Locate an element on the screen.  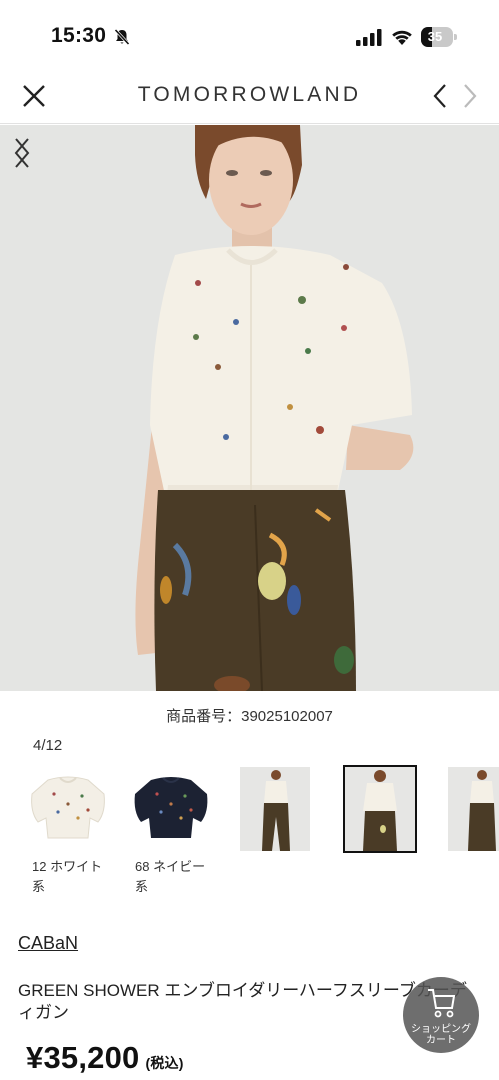
color-label-white: 12 ホワイト 系 is located at coordinates (72, 877).